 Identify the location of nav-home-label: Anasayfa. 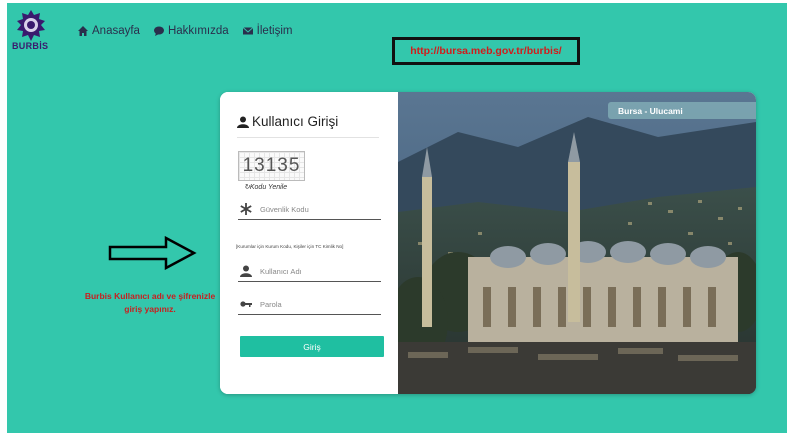
(116, 31).